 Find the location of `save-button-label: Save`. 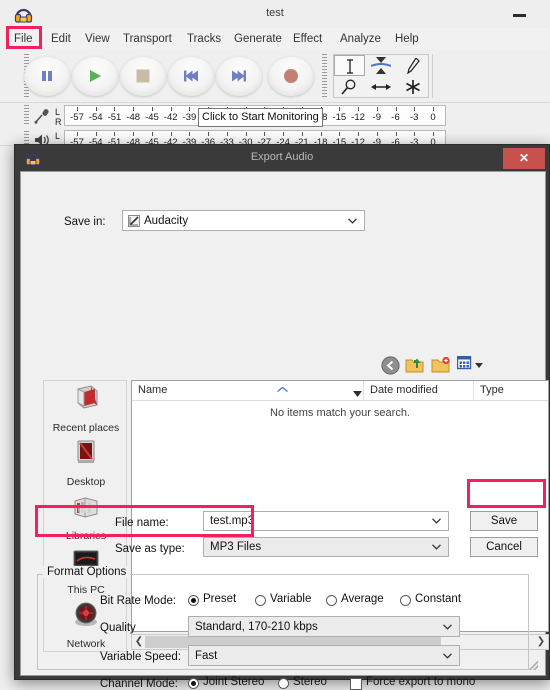

save-button-label: Save is located at coordinates (504, 521).